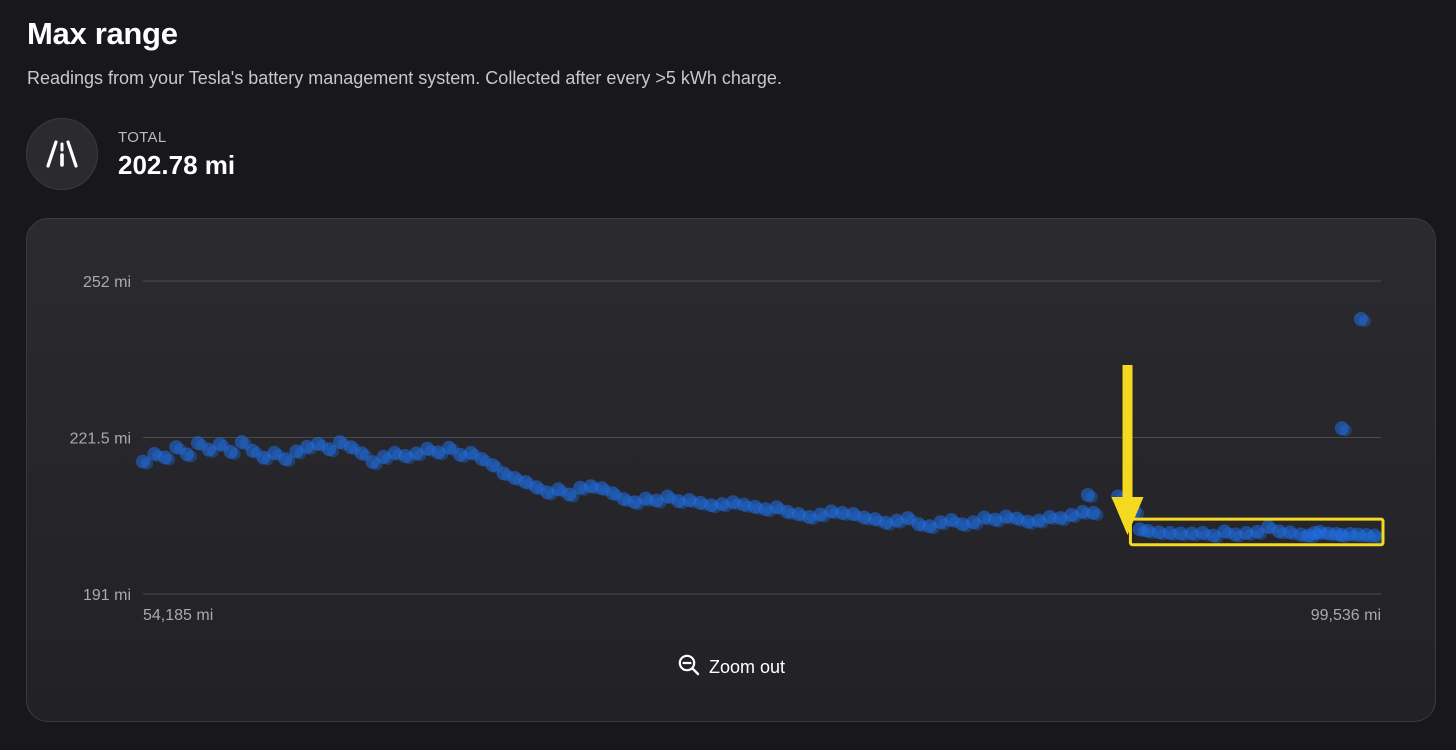 This screenshot has height=750, width=1456. I want to click on y-tick-label: 221.5 mi, so click(100, 439).